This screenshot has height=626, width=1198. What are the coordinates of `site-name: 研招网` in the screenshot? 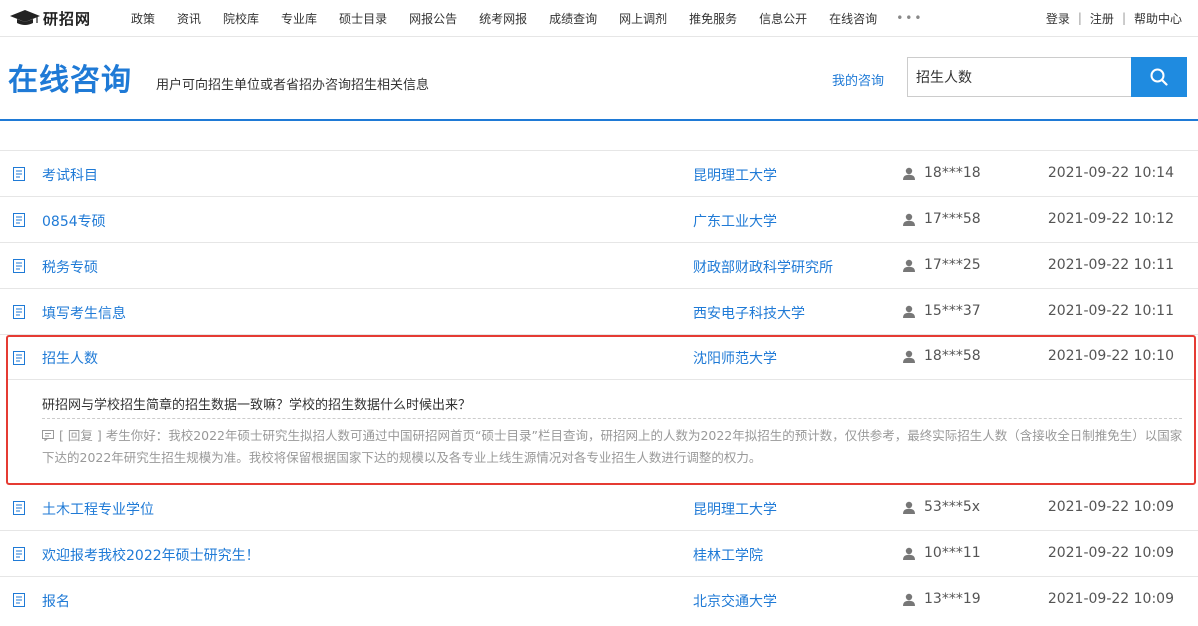 It's located at (67, 18).